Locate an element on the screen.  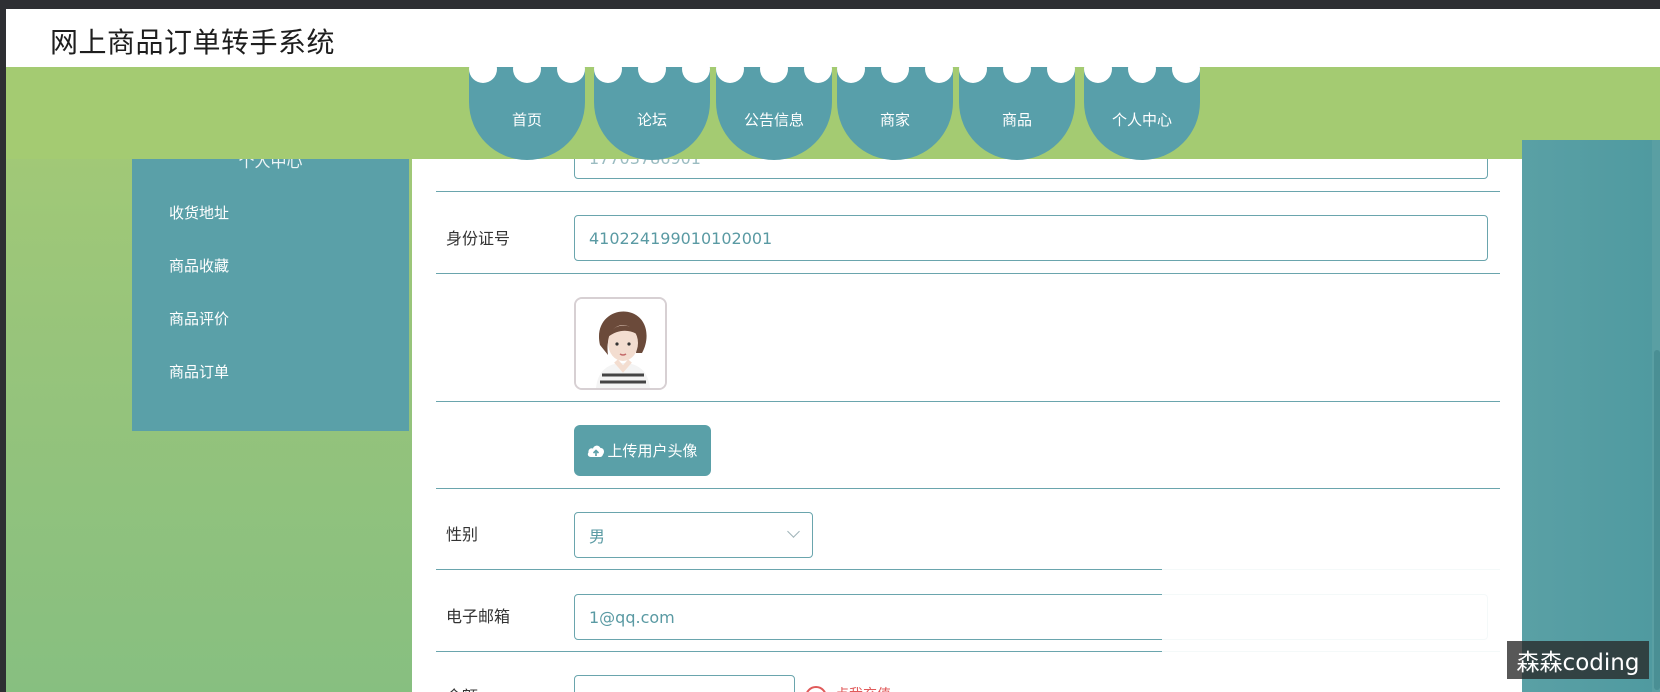
id-label: 身份证号 is located at coordinates (478, 238).